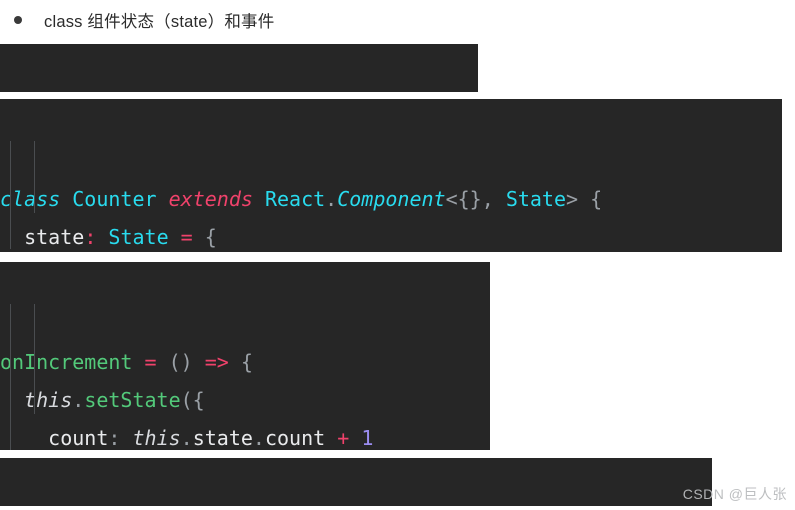  Describe the element at coordinates (216, 362) in the screenshot. I see `code-token: =>` at that location.